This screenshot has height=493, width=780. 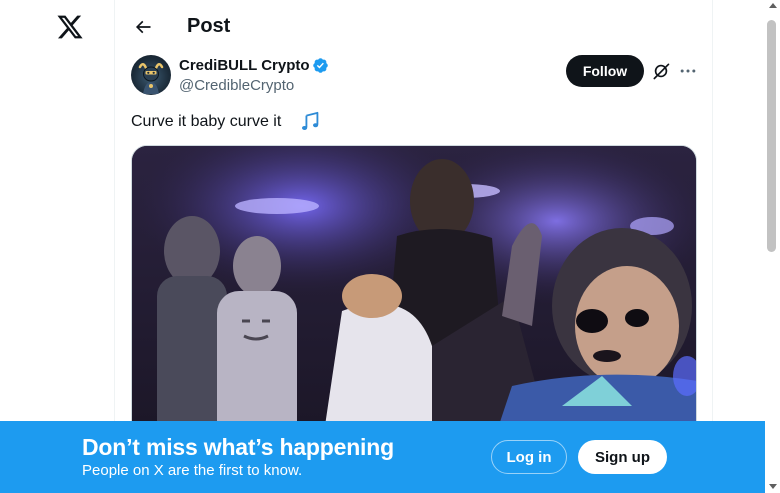 I want to click on musical-notes-icon, so click(x=310, y=120).